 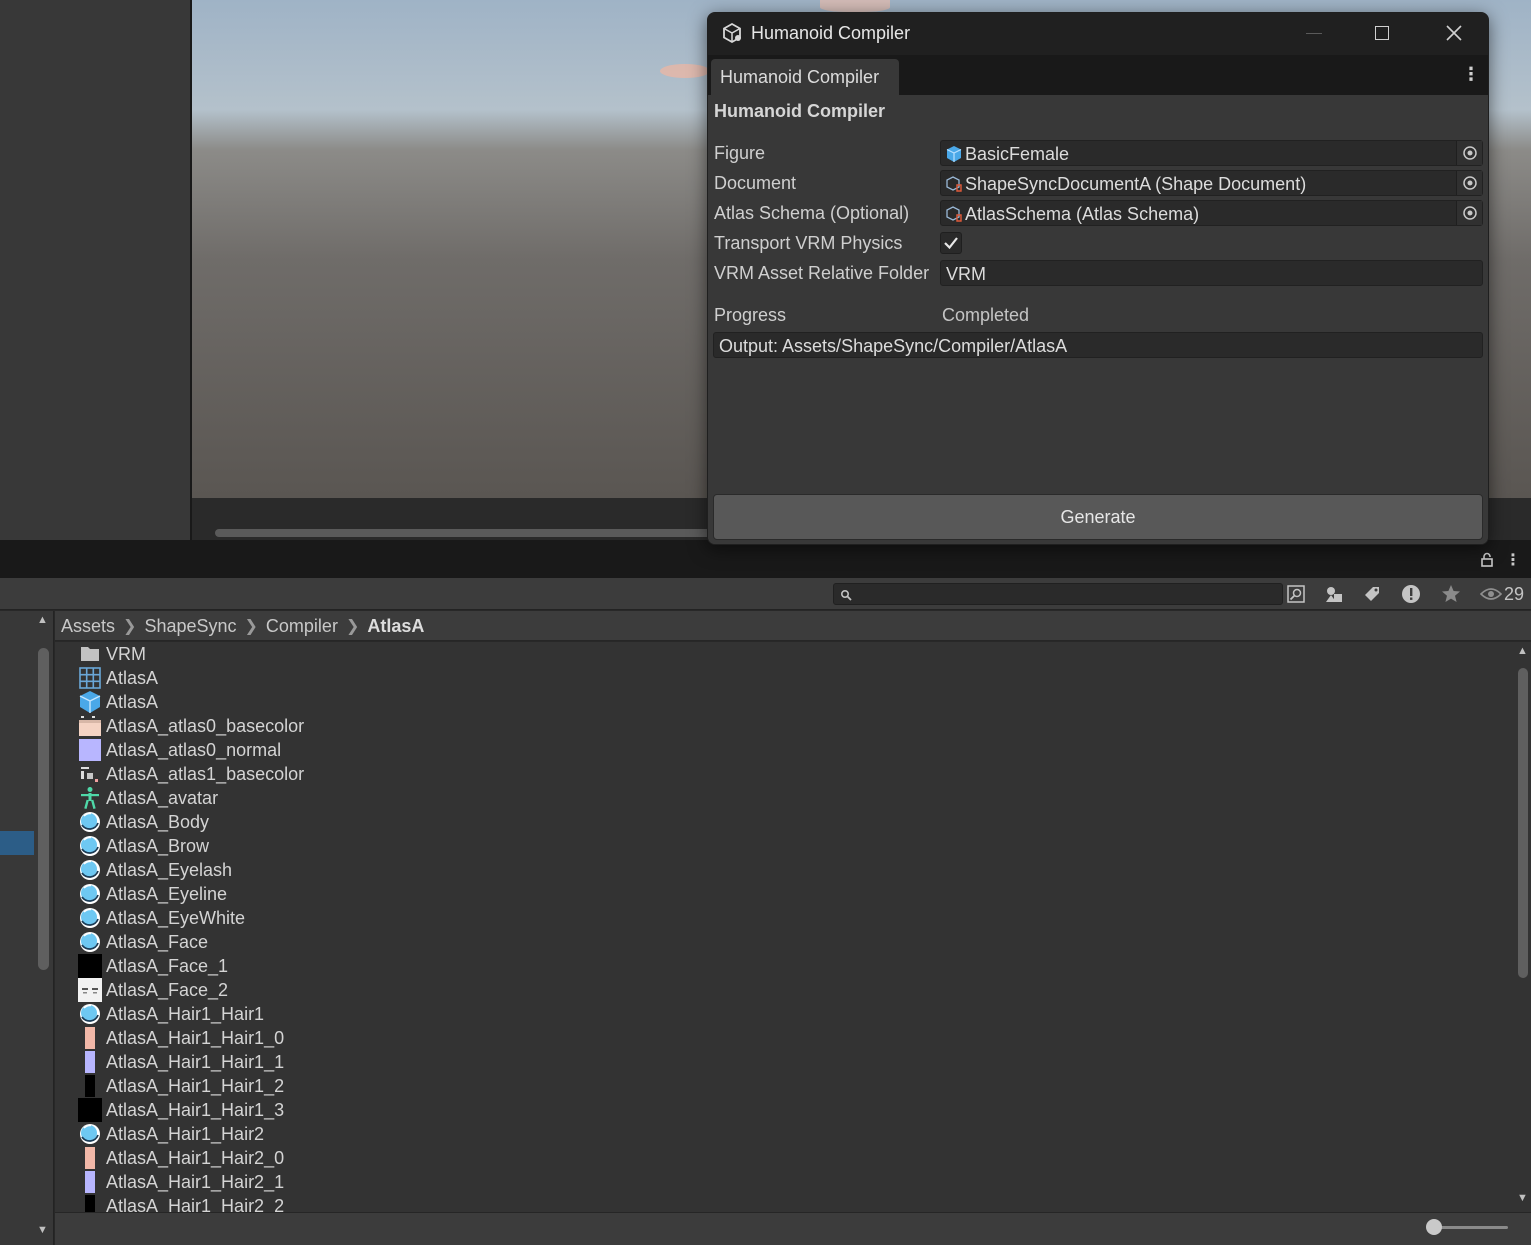 I want to click on list-item: AtlasA_Face, so click(x=378, y=942).